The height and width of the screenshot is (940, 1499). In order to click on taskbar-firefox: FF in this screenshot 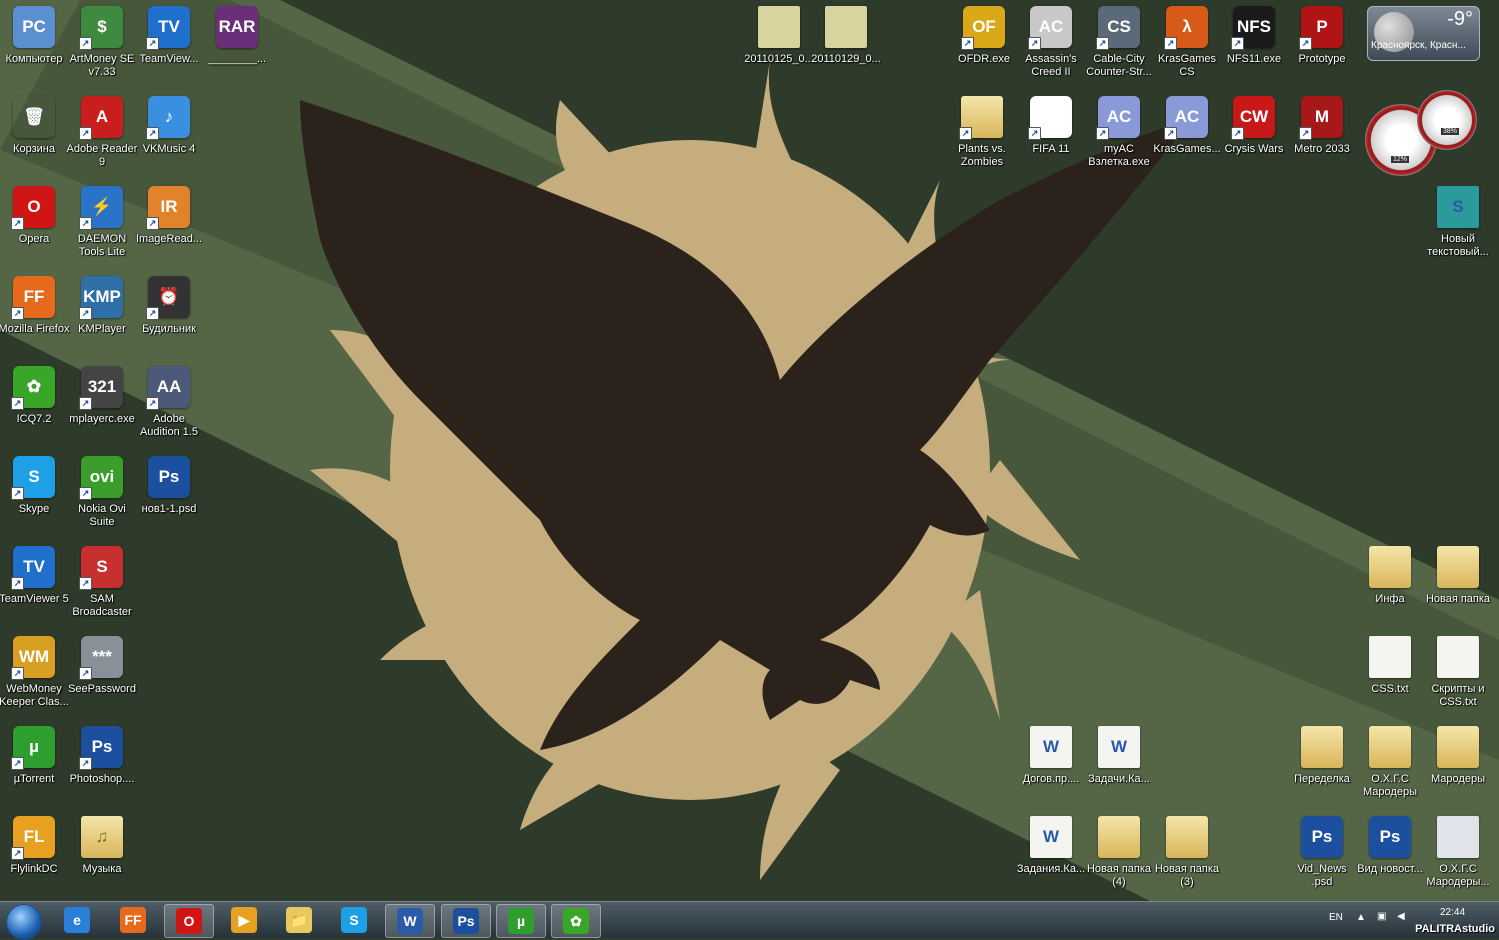, I will do `click(133, 920)`.